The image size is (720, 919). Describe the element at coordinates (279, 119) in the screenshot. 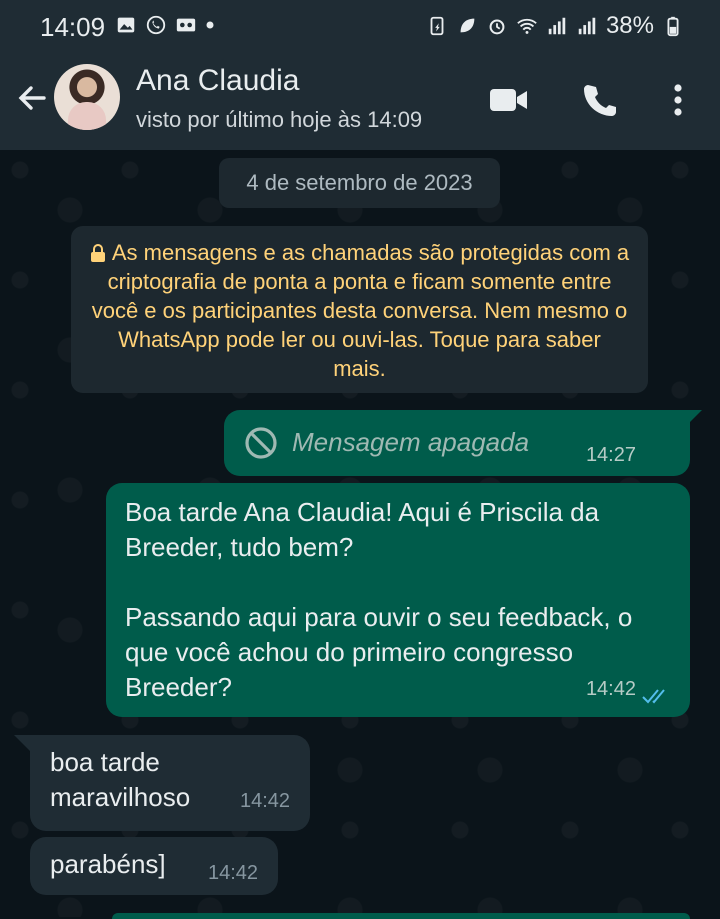

I see `last-seen-status: visto por último hoje às 14:09` at that location.